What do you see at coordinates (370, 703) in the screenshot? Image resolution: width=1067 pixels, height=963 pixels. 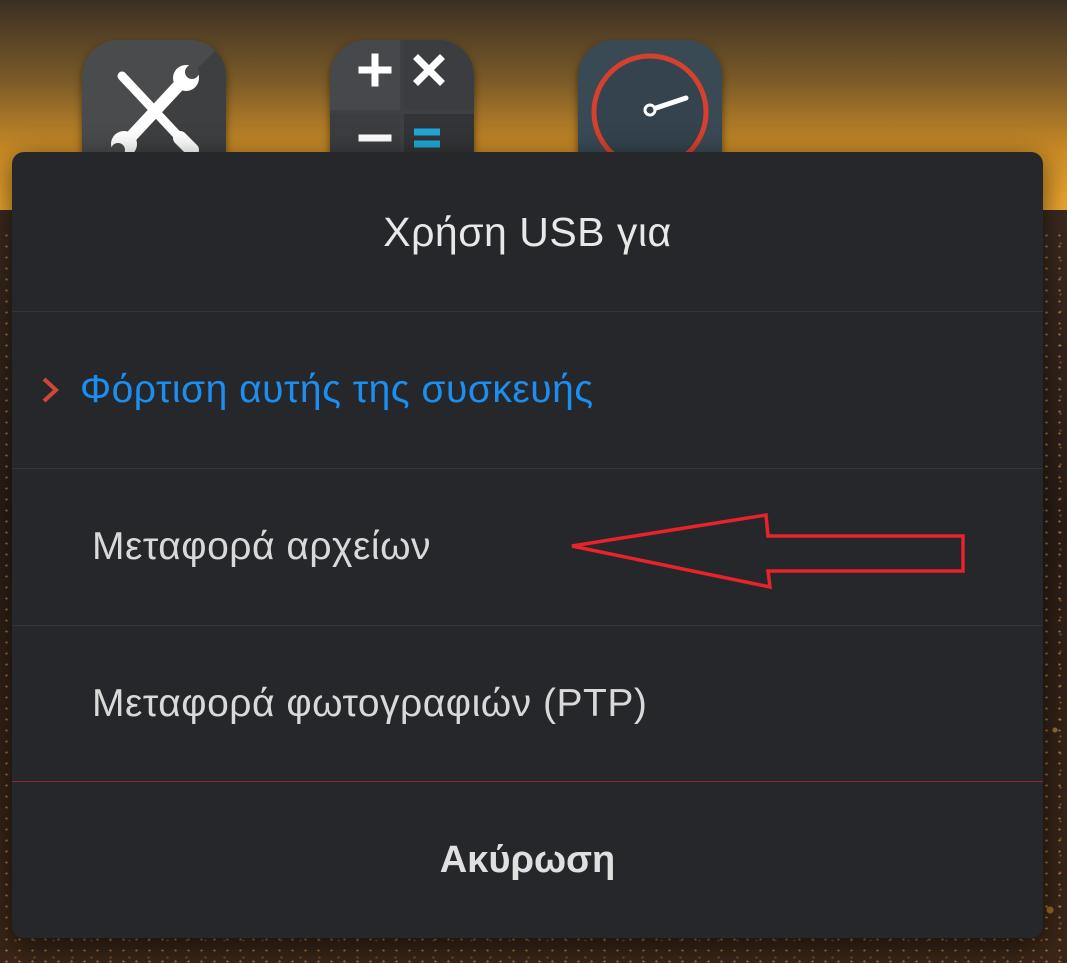 I see `option-label: Μεταφορά φωτογραφιών (PTP)` at bounding box center [370, 703].